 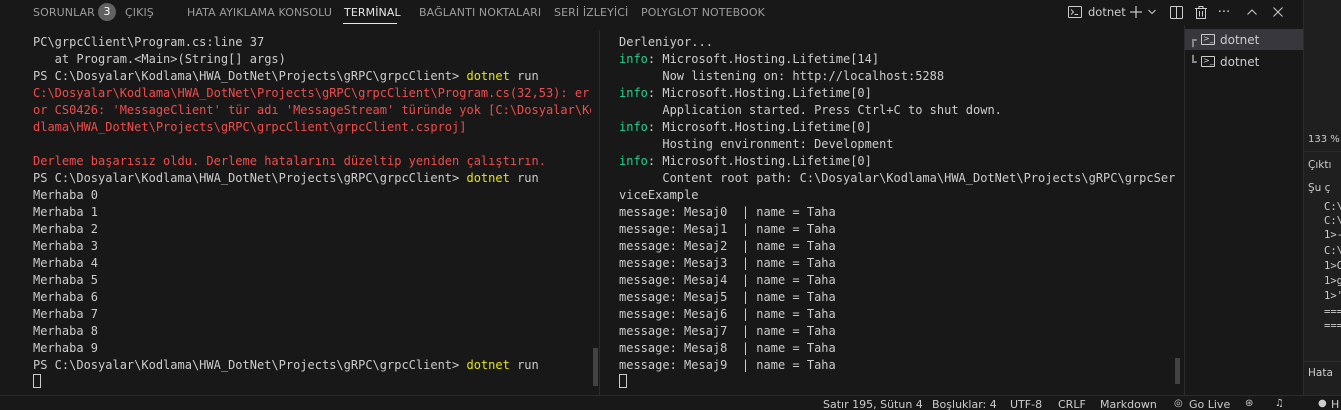 What do you see at coordinates (66, 331) in the screenshot?
I see `terminal-line-text: Merhaba 8` at bounding box center [66, 331].